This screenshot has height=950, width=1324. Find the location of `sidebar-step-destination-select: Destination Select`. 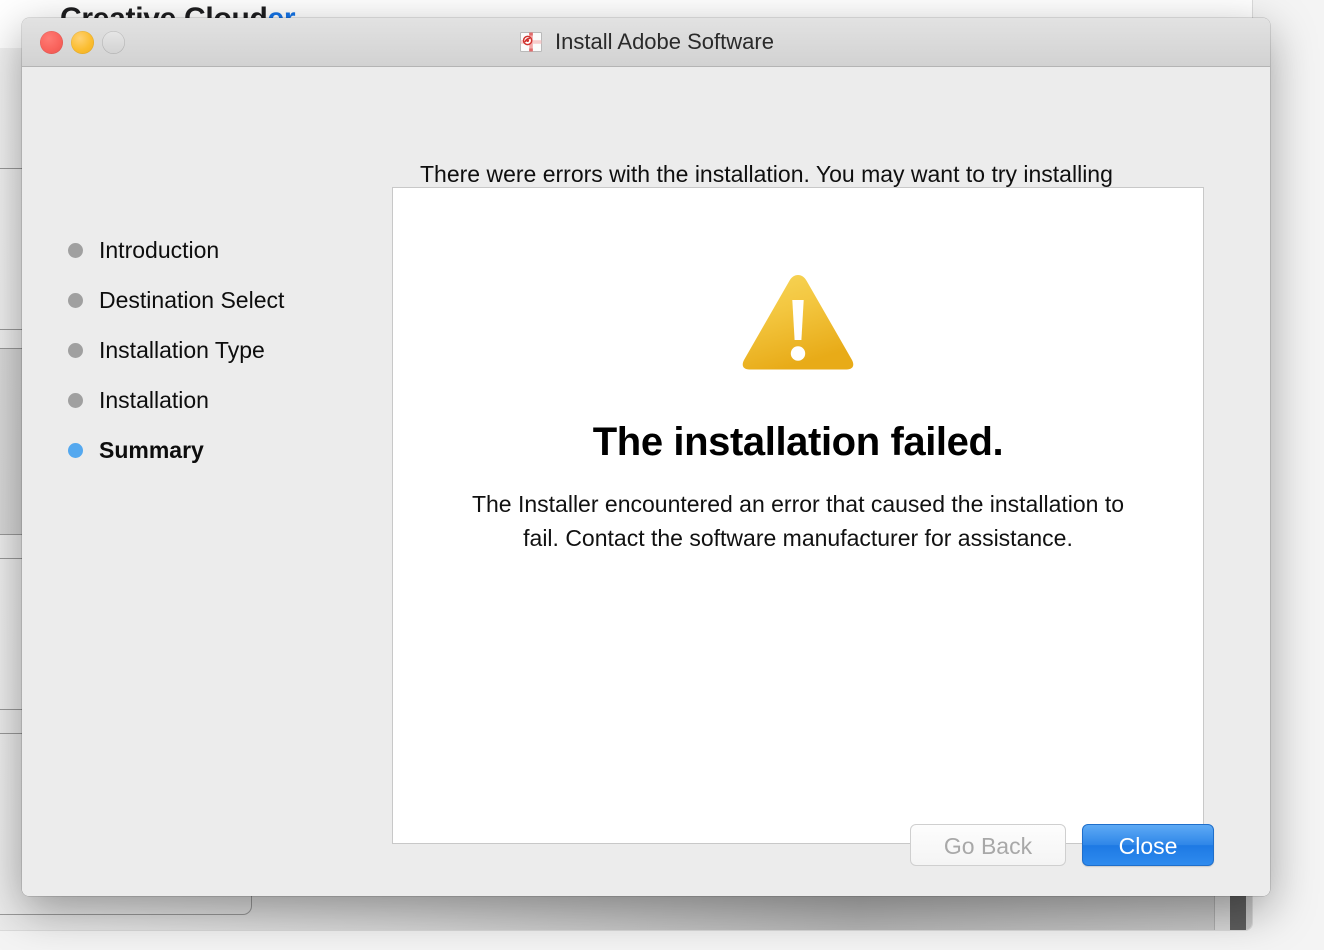

sidebar-step-destination-select: Destination Select is located at coordinates (228, 300).